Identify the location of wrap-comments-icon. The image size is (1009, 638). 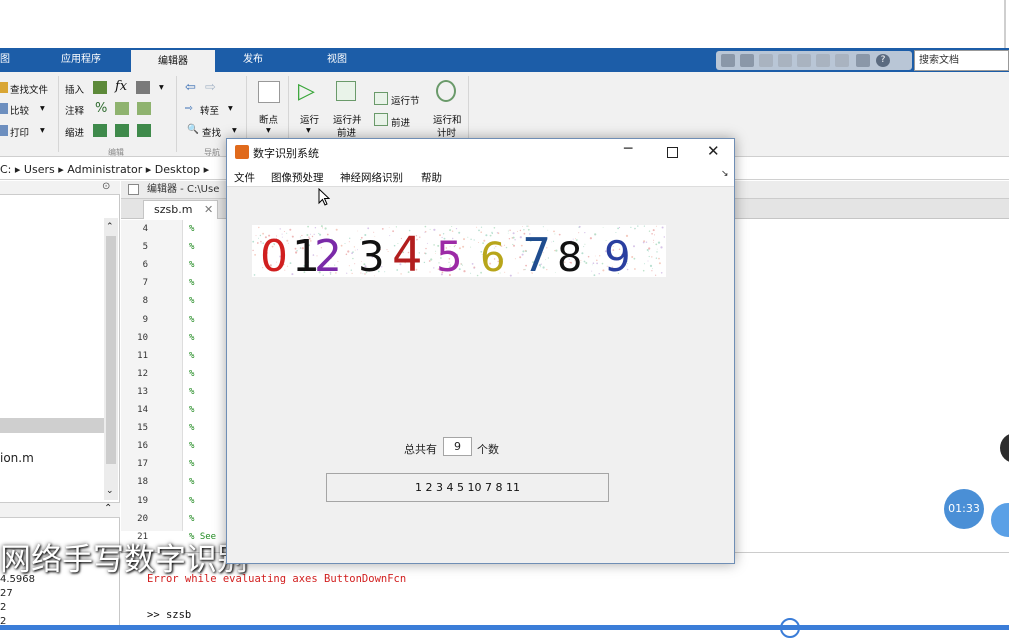
(144, 108).